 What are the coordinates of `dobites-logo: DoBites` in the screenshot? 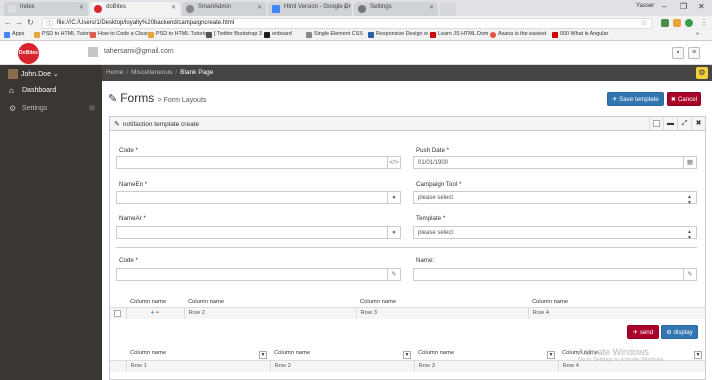 It's located at (28, 53).